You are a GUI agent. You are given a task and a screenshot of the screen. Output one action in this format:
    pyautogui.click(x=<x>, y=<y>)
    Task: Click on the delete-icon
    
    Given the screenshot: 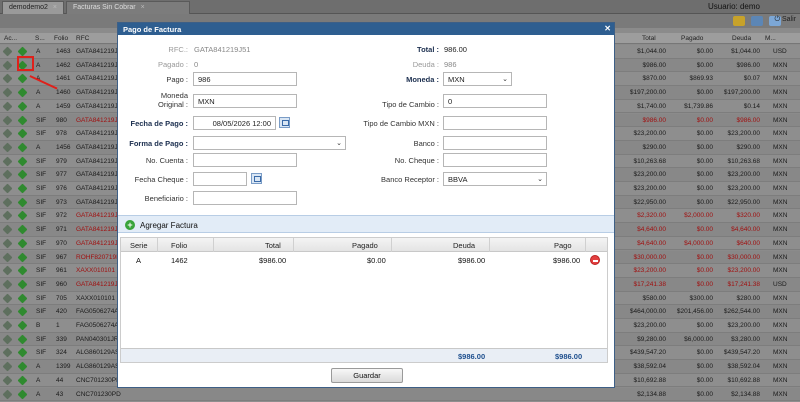 What is the action you would take?
    pyautogui.click(x=595, y=260)
    